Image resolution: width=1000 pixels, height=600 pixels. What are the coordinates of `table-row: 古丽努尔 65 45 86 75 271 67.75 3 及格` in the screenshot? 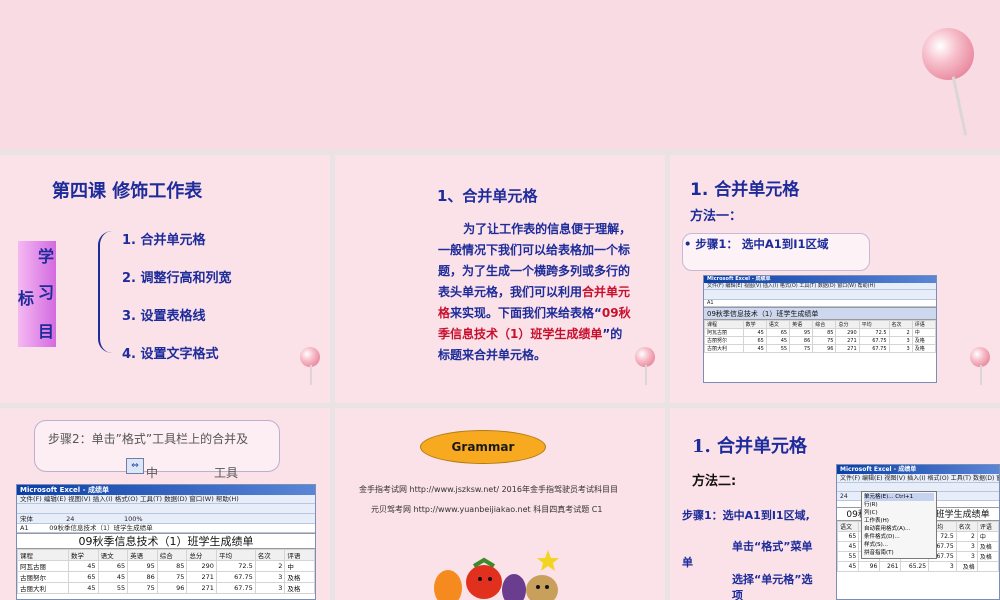 It's located at (820, 340).